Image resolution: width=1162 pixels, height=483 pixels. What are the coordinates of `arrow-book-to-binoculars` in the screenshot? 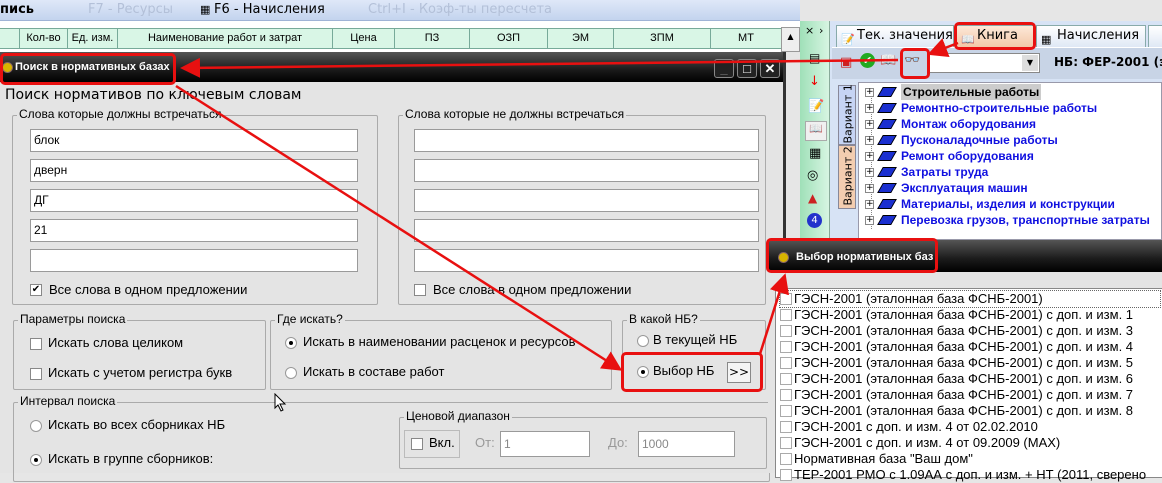 It's located at (943, 47).